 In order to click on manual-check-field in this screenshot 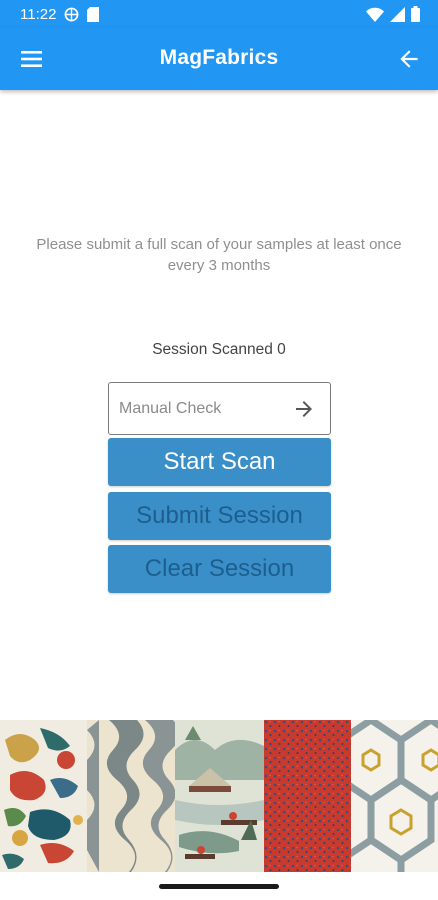, I will do `click(219, 408)`.